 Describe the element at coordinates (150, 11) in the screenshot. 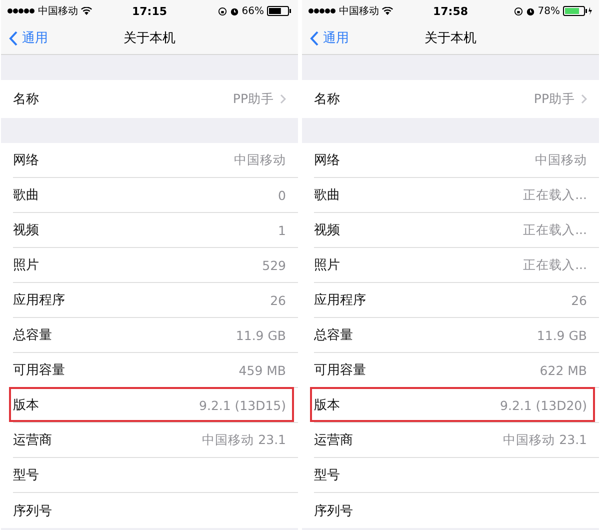

I see `status-time: 17:15` at that location.